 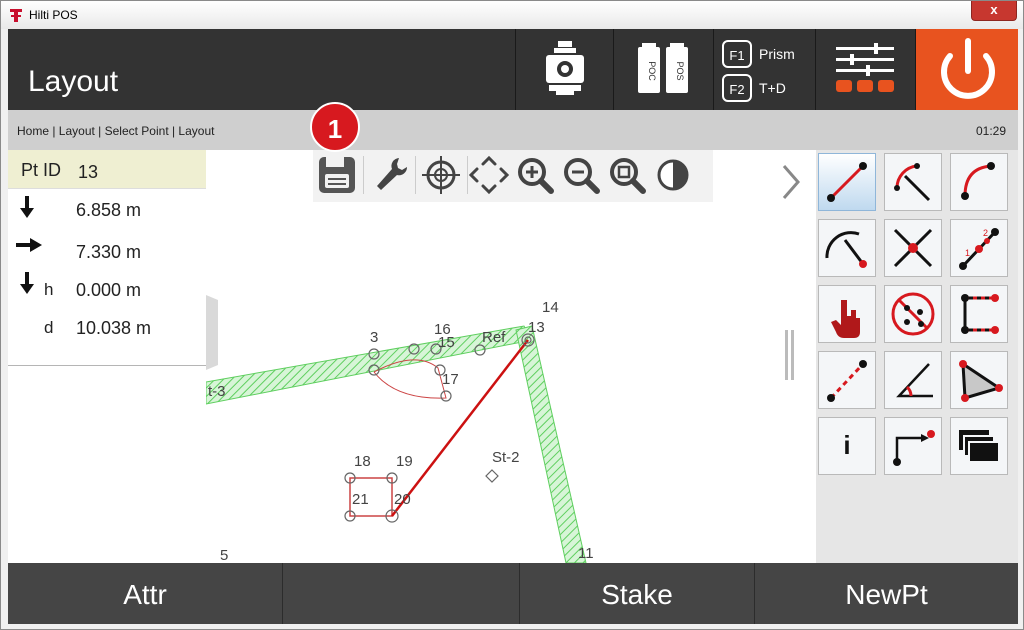 I want to click on map-toolbar, so click(x=513, y=176).